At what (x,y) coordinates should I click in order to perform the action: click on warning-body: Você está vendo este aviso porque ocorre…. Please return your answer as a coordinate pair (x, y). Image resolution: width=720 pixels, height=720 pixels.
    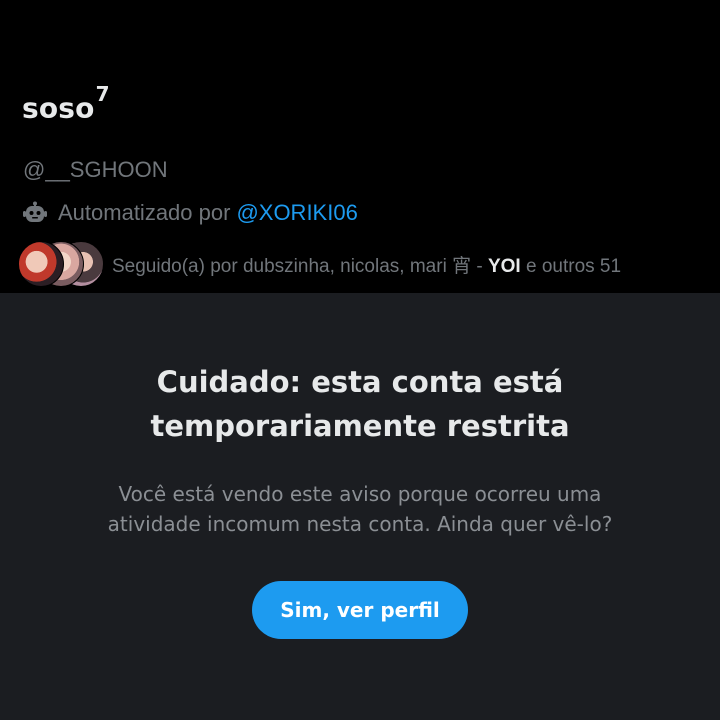
    Looking at the image, I should click on (360, 509).